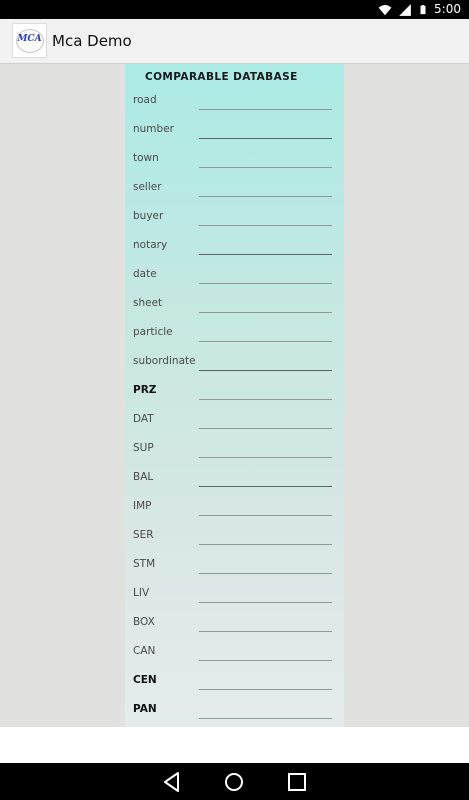 Image resolution: width=469 pixels, height=800 pixels. Describe the element at coordinates (143, 477) in the screenshot. I see `field-label-bal: BAL` at that location.